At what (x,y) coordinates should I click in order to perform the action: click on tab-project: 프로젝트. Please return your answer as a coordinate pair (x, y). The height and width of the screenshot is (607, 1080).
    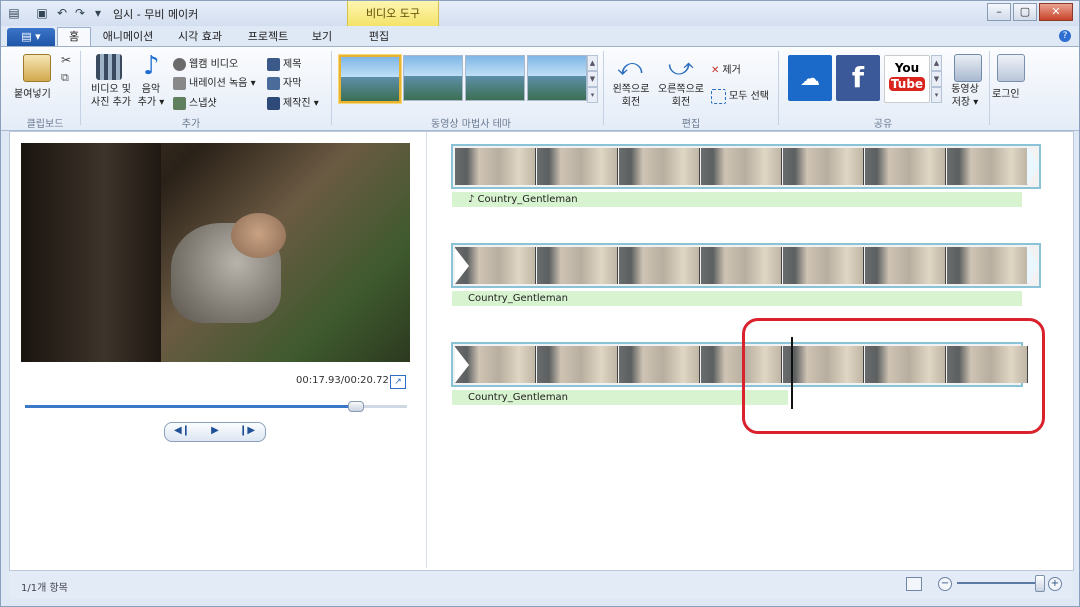
    Looking at the image, I should click on (268, 37).